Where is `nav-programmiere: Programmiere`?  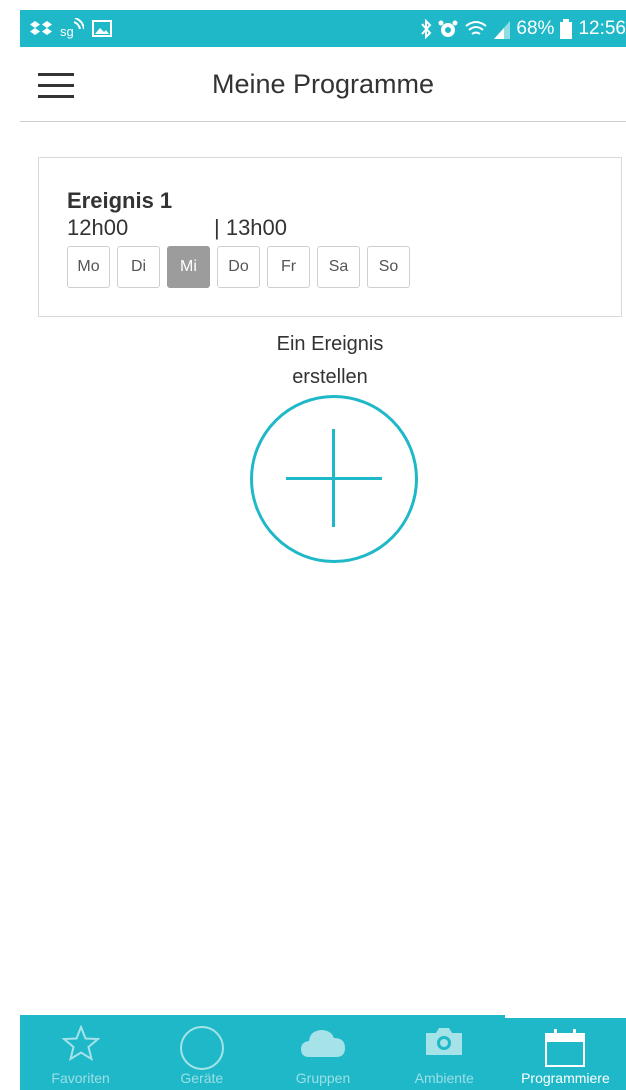 nav-programmiere: Programmiere is located at coordinates (565, 1052).